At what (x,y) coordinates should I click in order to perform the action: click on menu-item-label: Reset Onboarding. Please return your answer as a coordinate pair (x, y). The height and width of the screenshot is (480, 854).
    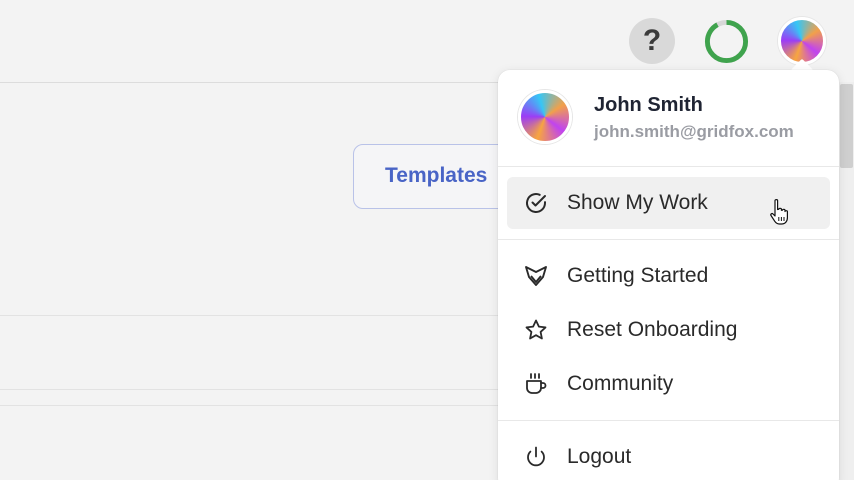
    Looking at the image, I should click on (652, 329).